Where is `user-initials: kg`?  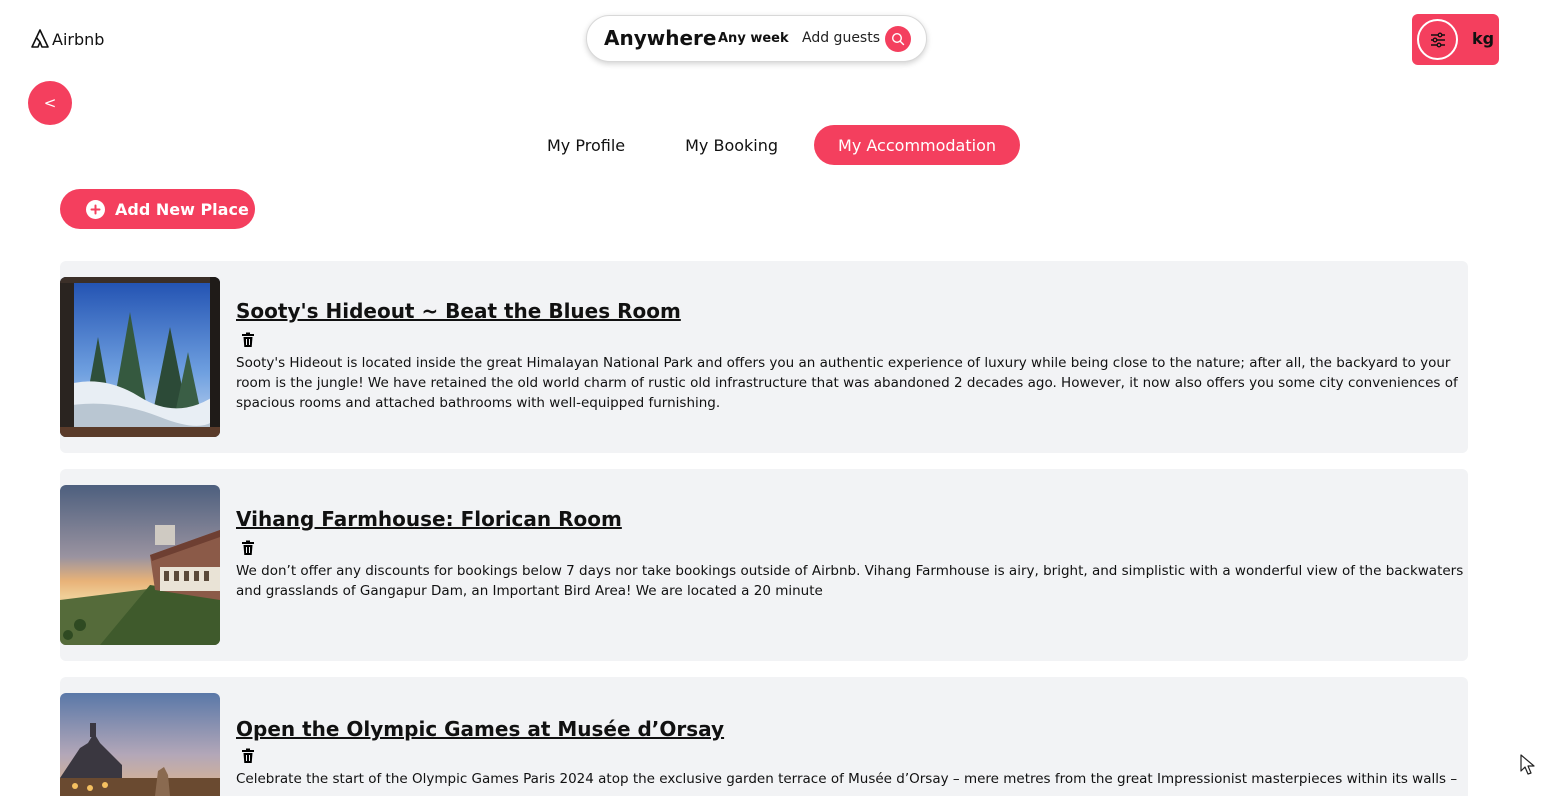 user-initials: kg is located at coordinates (1483, 38).